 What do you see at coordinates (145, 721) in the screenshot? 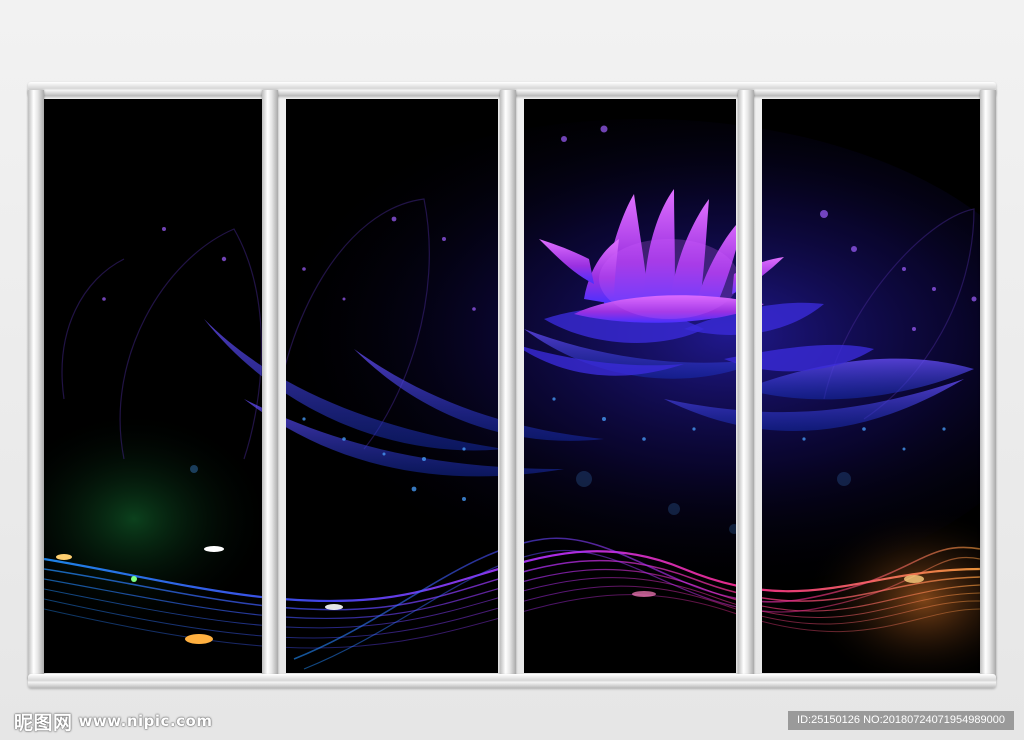
I see `watermark-url: www.nipic.com` at bounding box center [145, 721].